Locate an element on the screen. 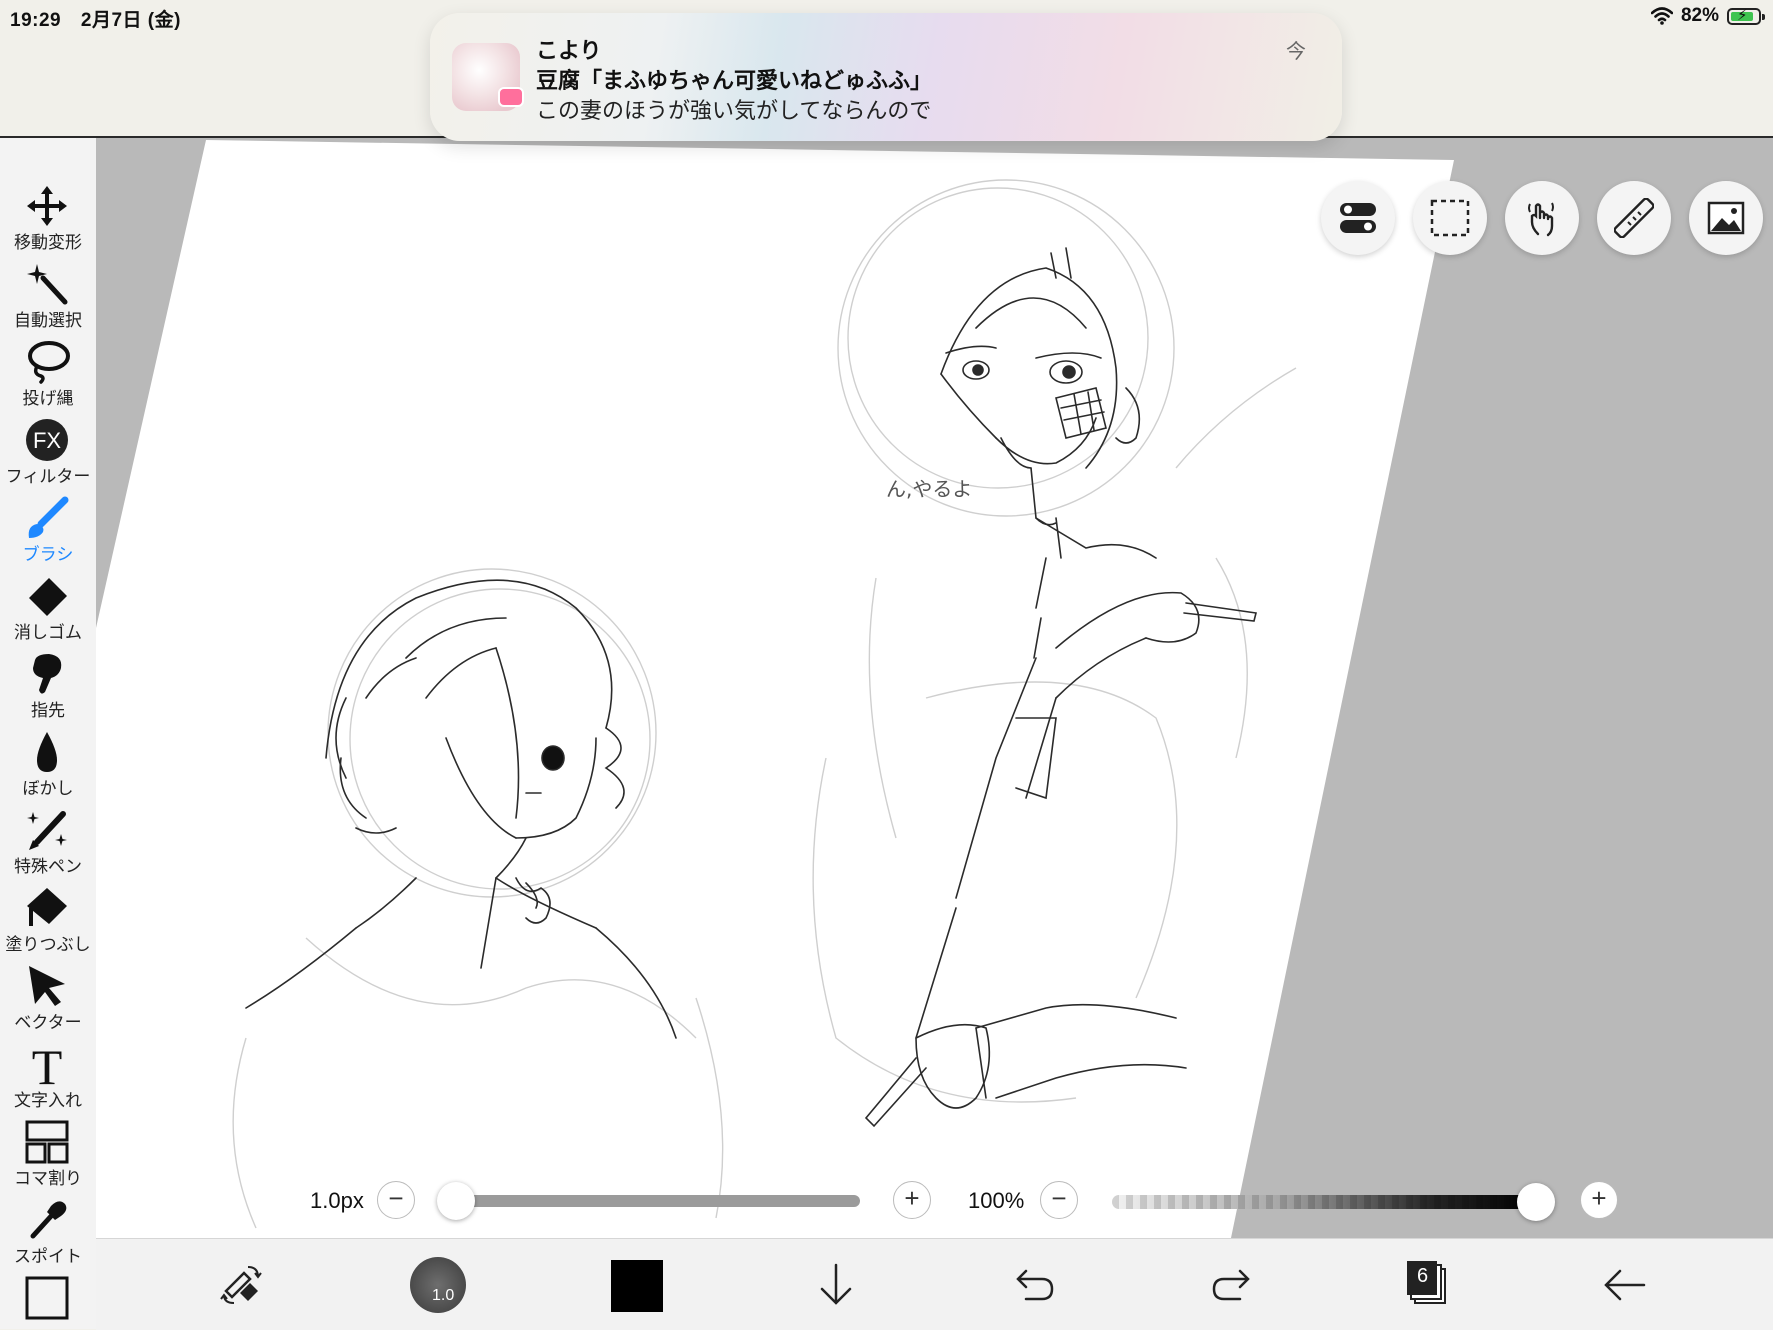  selection-button is located at coordinates (1450, 218).